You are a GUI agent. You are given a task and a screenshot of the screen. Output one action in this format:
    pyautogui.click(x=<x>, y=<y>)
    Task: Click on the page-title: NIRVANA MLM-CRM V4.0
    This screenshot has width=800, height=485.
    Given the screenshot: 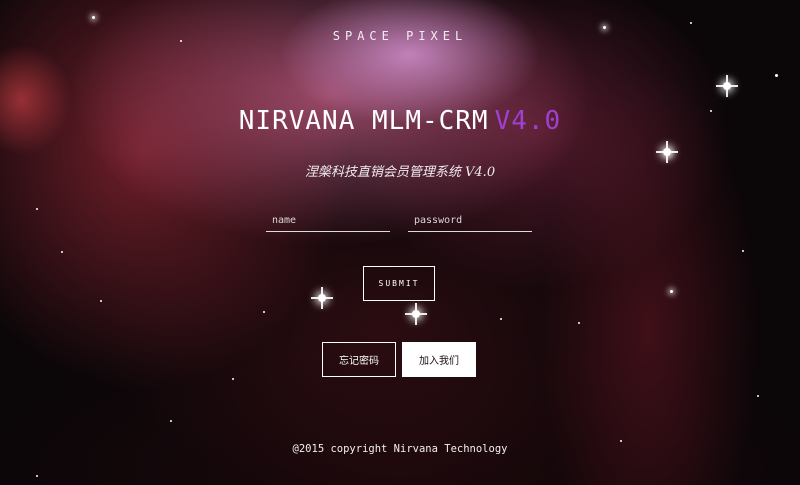 What is the action you would take?
    pyautogui.click(x=400, y=121)
    